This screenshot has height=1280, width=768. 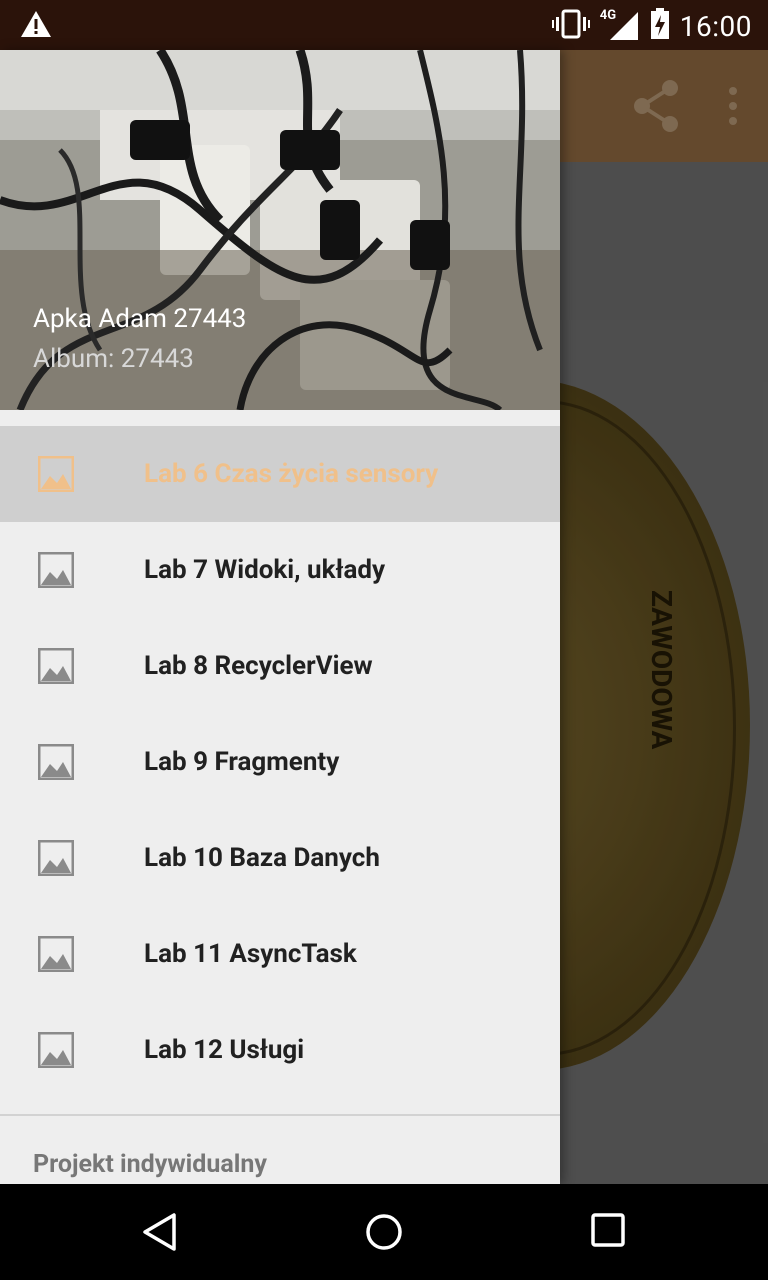 I want to click on menu-item-label: Lab 12 Usługi, so click(x=224, y=1050).